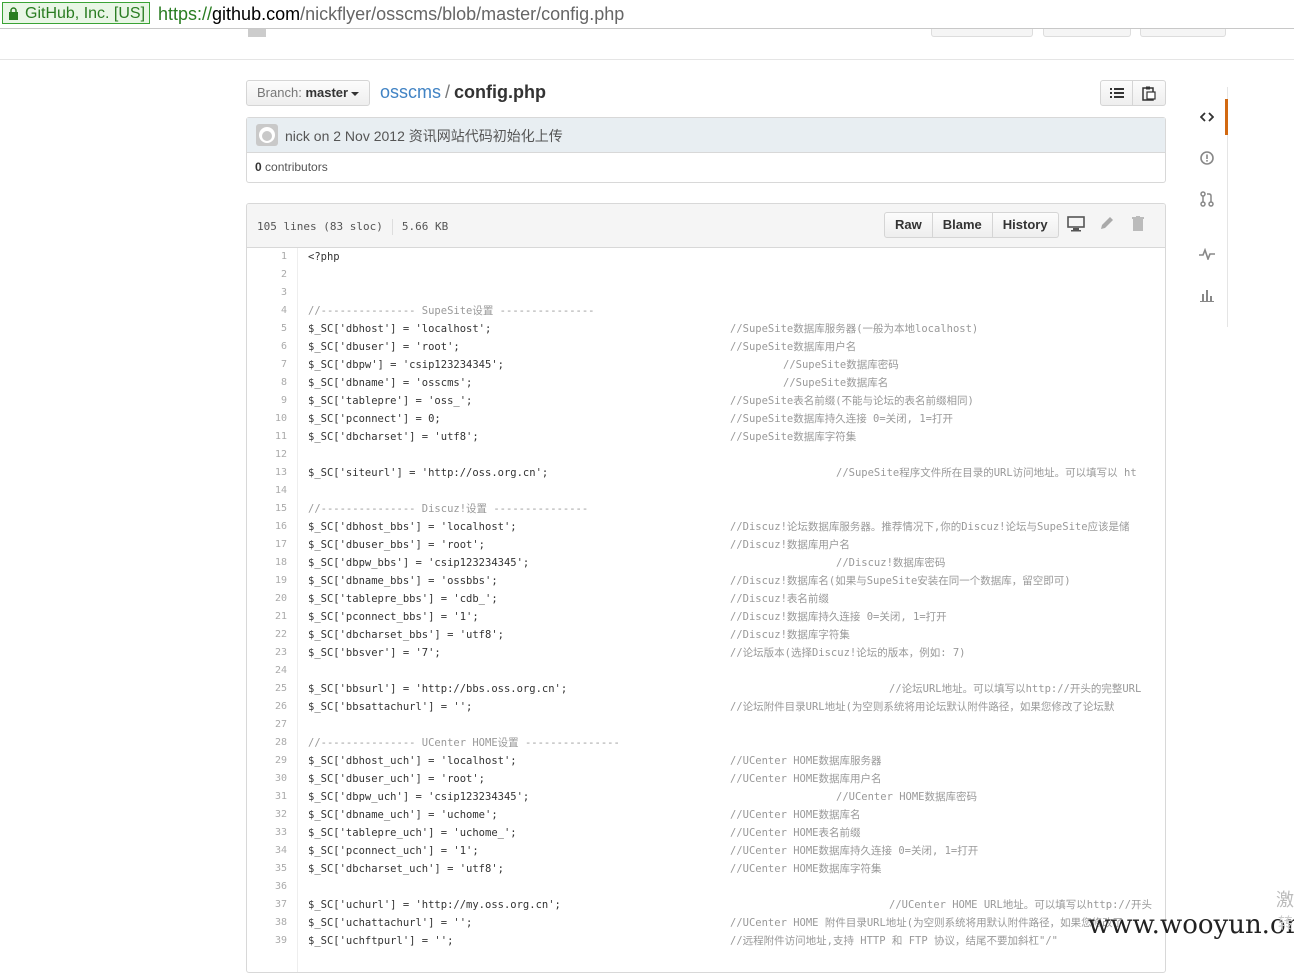 This screenshot has width=1294, height=973. Describe the element at coordinates (272, 527) in the screenshot. I see `line-number: 16` at that location.